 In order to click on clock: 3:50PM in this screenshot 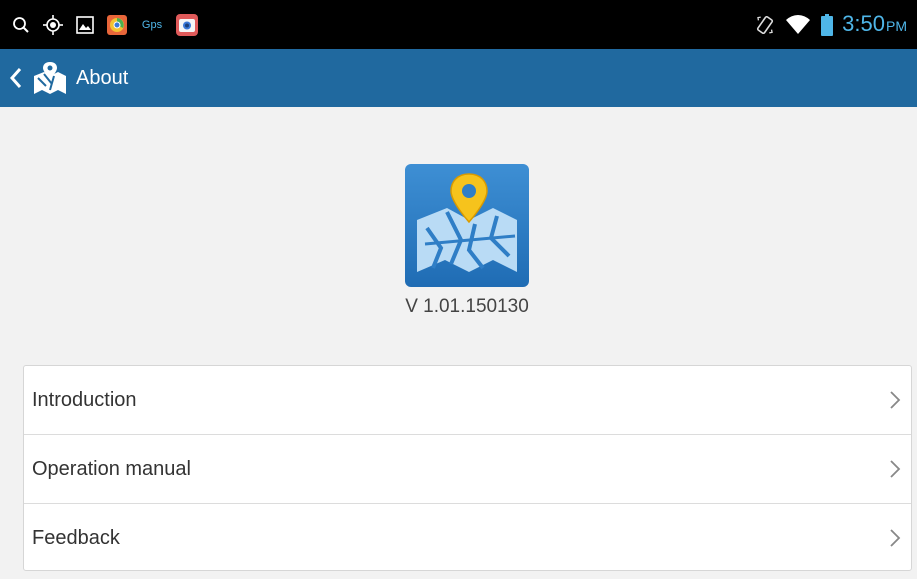, I will do `click(874, 25)`.